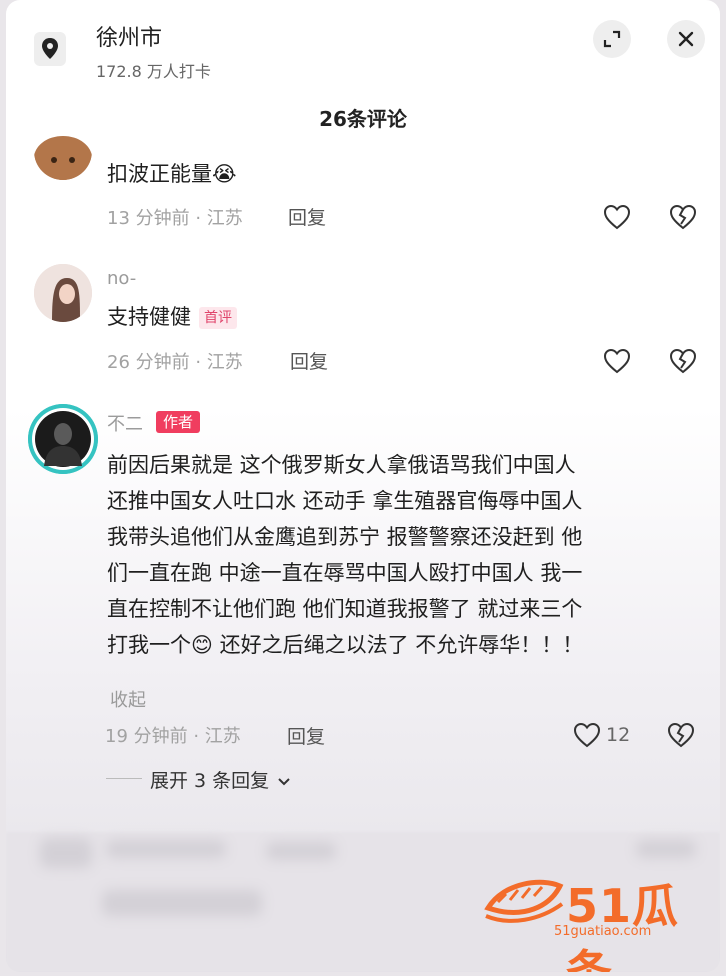 The height and width of the screenshot is (976, 726). Describe the element at coordinates (345, 609) in the screenshot. I see `comment-line: 直在控制不让他们跑 他们知道我报警了 就过来三个` at that location.